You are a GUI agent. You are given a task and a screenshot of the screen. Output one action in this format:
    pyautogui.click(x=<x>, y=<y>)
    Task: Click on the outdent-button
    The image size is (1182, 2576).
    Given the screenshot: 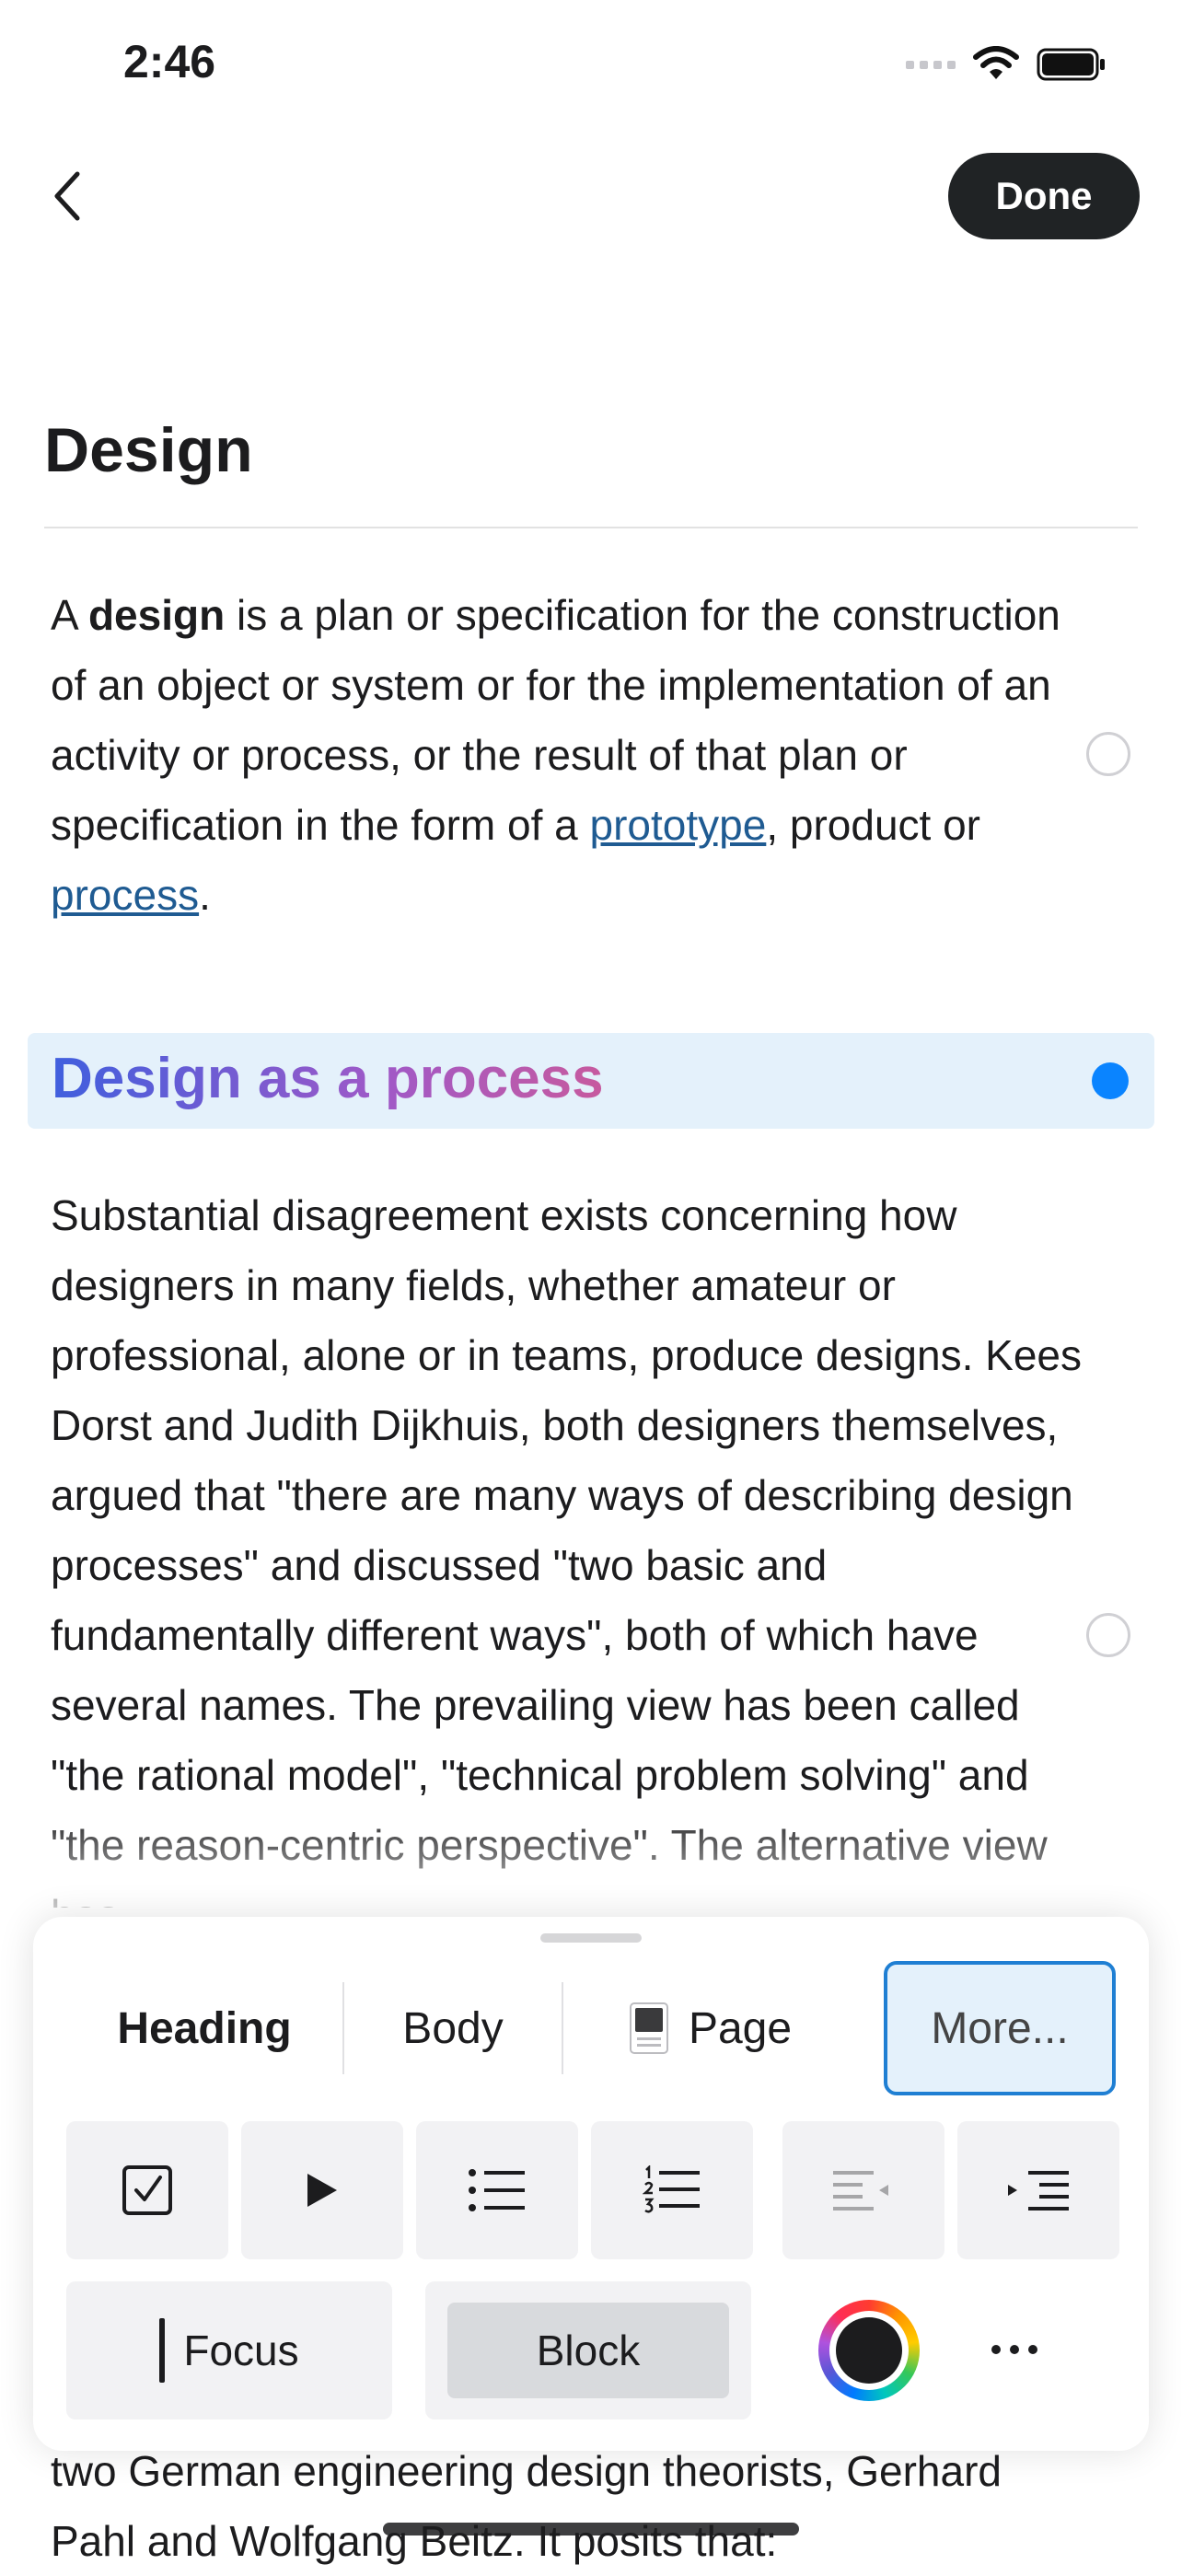 What is the action you would take?
    pyautogui.click(x=863, y=2190)
    